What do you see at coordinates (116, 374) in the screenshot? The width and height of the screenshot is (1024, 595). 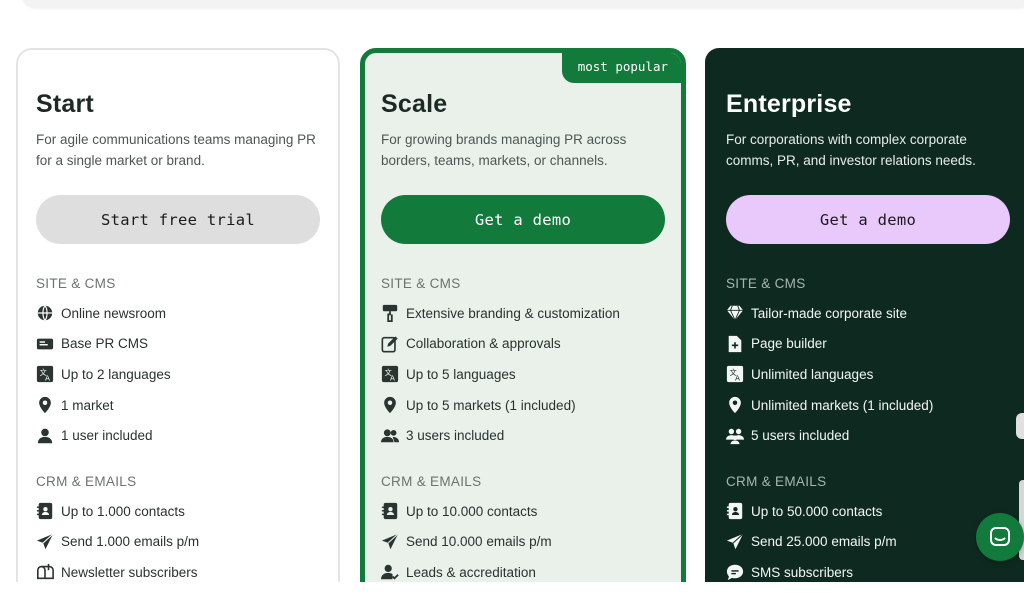 I see `feature-label: Up to 2 languages` at bounding box center [116, 374].